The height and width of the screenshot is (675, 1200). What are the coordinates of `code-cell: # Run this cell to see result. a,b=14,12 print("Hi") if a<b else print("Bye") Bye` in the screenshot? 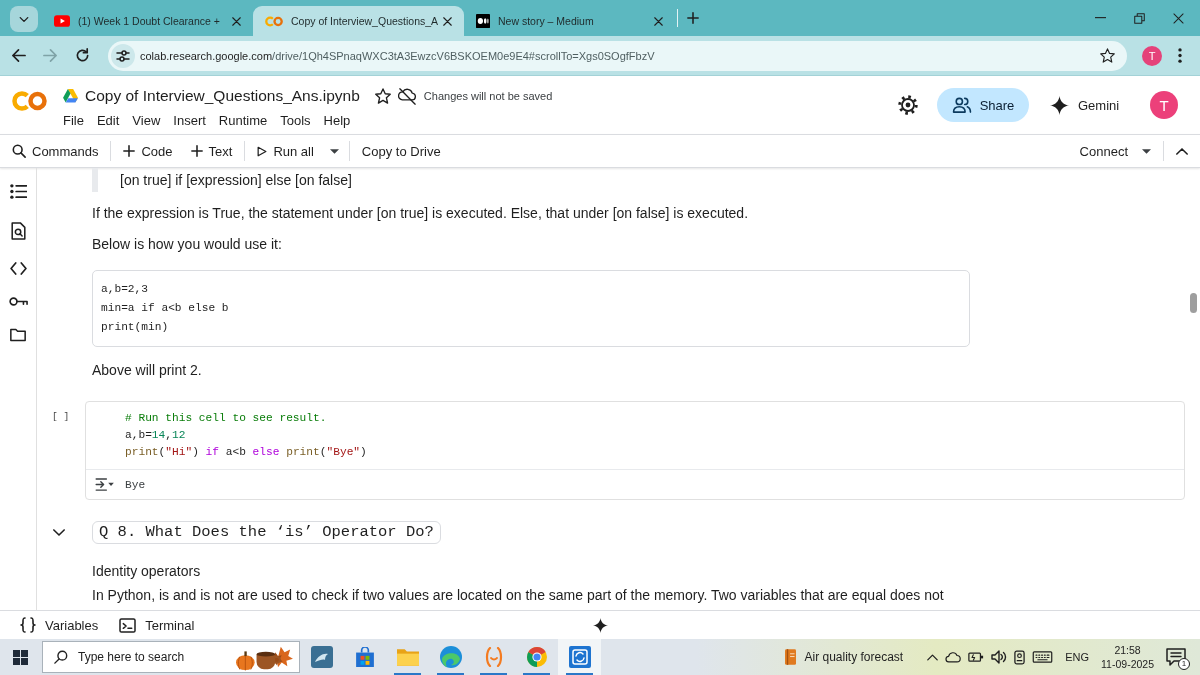 It's located at (635, 450).